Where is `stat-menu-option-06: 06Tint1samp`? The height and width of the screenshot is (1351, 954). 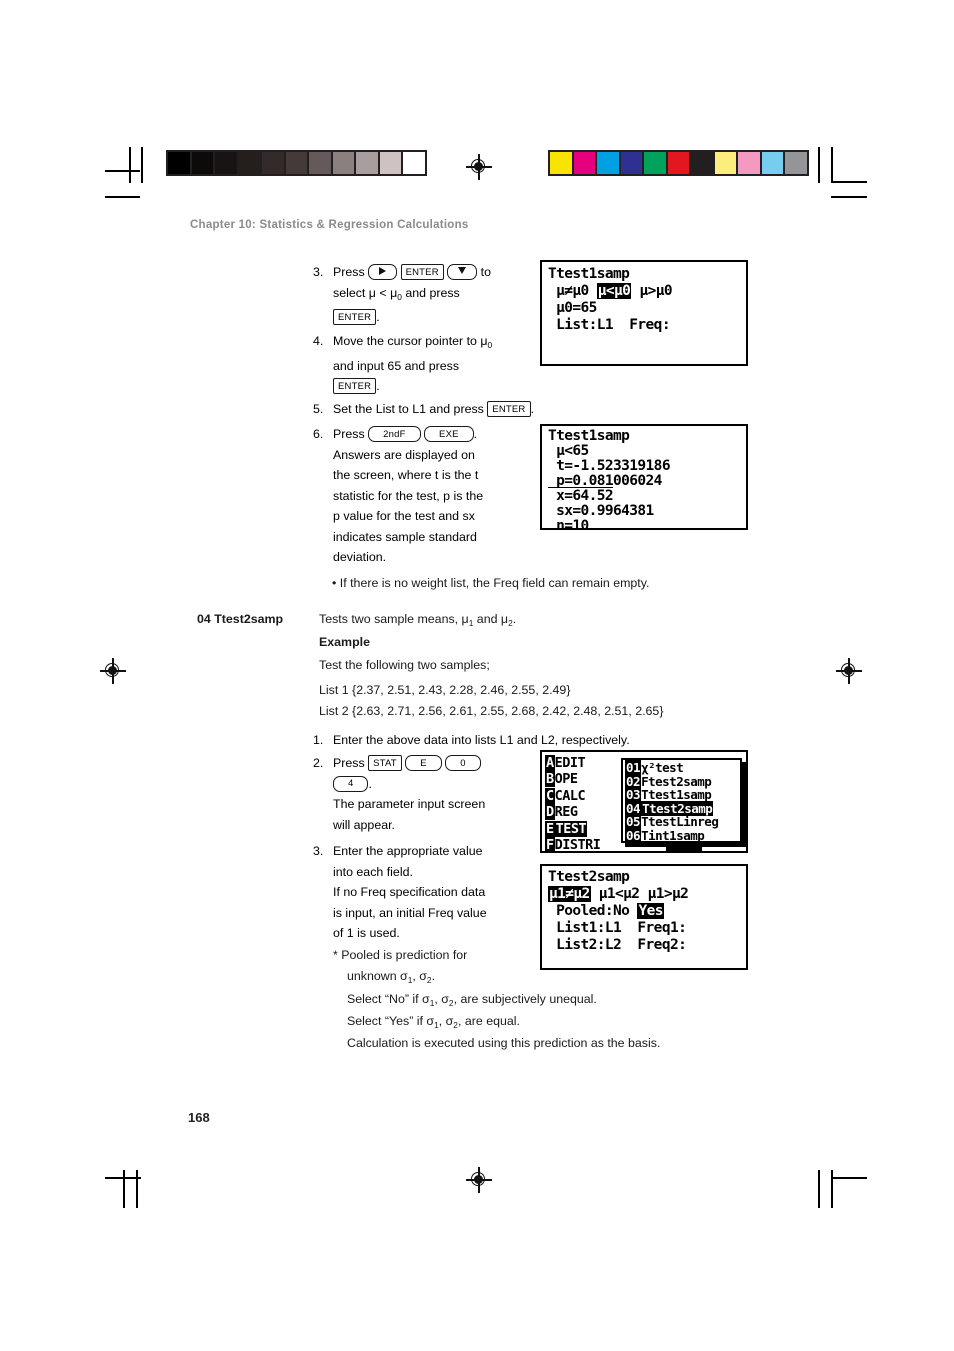 stat-menu-option-06: 06Tint1samp is located at coordinates (665, 835).